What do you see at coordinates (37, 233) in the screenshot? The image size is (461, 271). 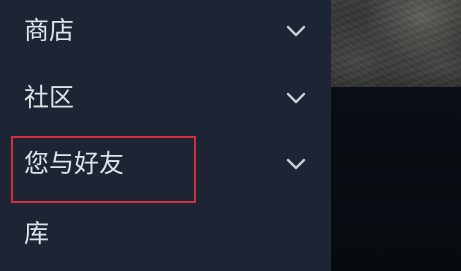 I see `sidebar-item-label: 库` at bounding box center [37, 233].